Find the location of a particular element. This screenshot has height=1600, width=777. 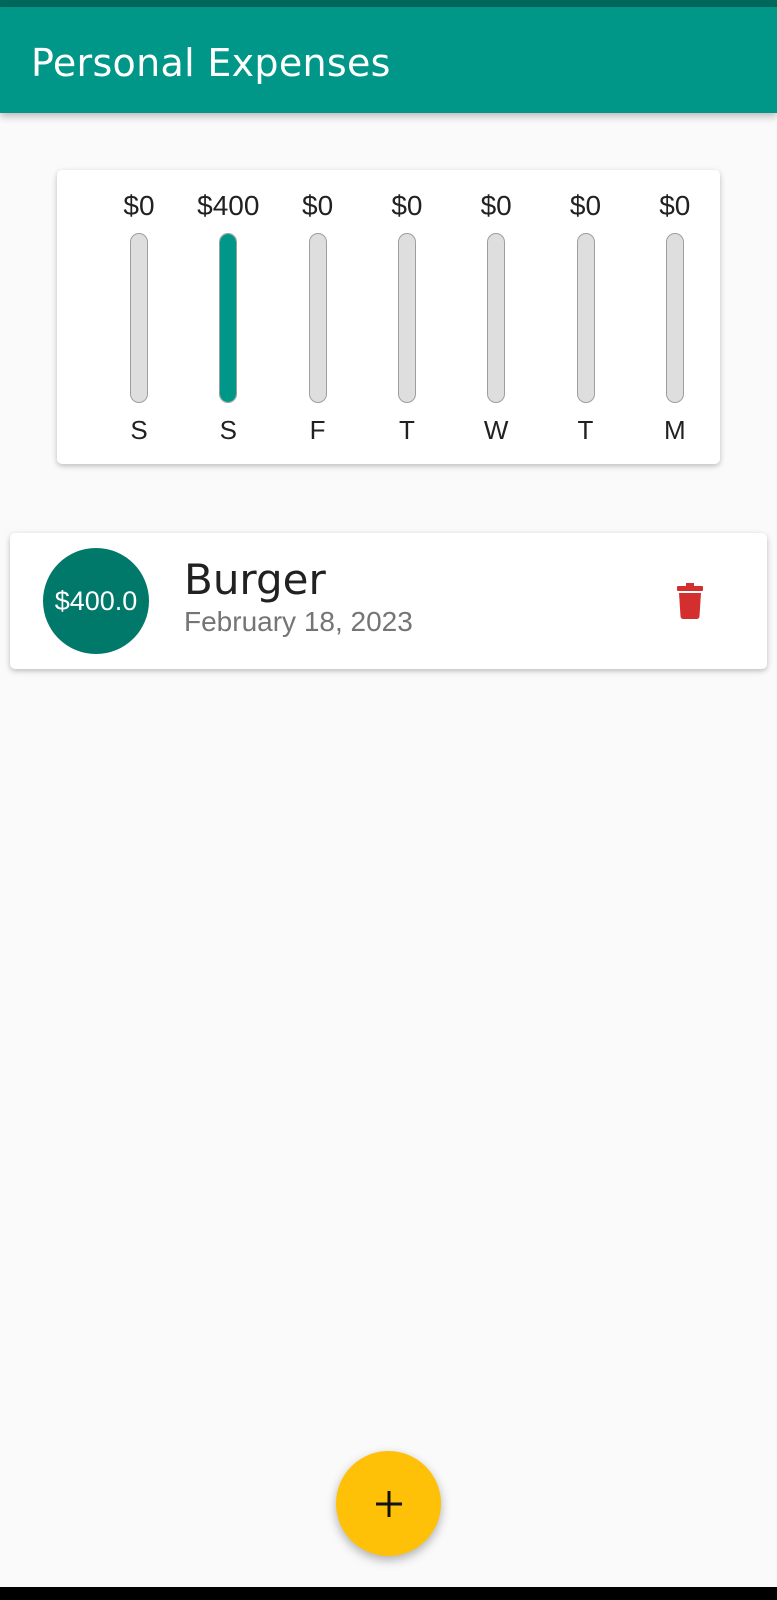

chart-bar-column: $0 W is located at coordinates (496, 317).